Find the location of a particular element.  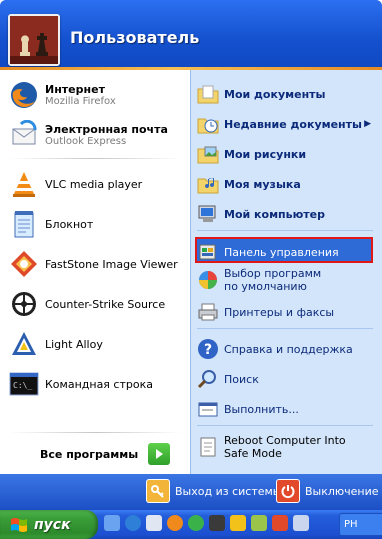

places-item-label: Мой компьютер is located at coordinates (275, 214).